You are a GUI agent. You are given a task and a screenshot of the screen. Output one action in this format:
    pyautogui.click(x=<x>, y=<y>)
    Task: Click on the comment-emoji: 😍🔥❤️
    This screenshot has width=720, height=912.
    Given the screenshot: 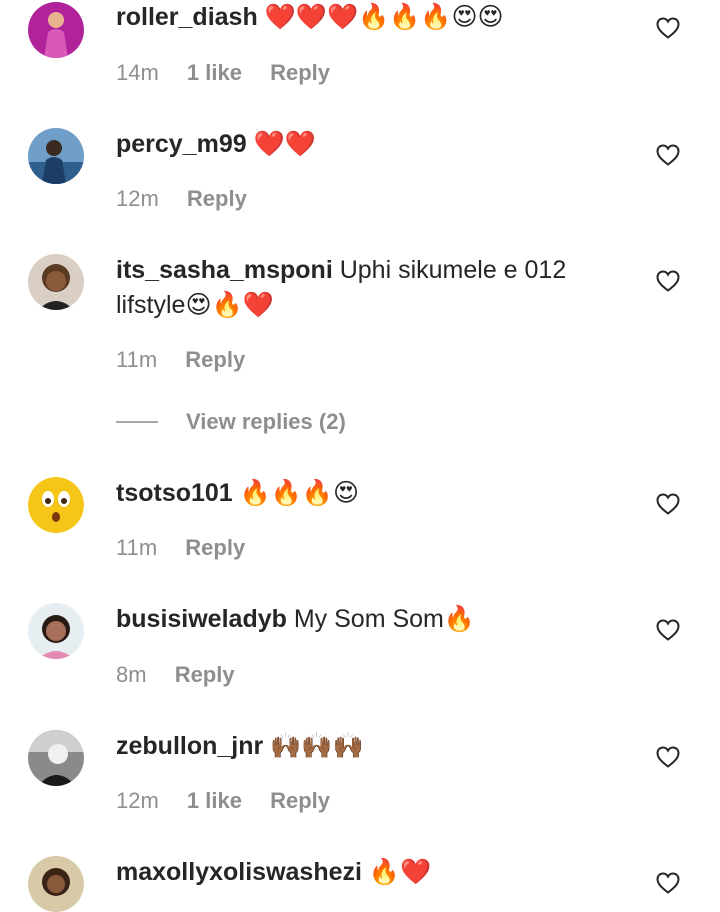 What is the action you would take?
    pyautogui.click(x=229, y=304)
    